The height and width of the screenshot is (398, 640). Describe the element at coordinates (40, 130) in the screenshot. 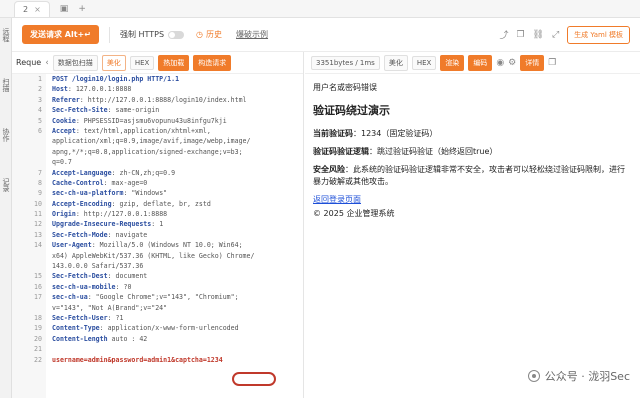

I see `line-number: 6` at that location.